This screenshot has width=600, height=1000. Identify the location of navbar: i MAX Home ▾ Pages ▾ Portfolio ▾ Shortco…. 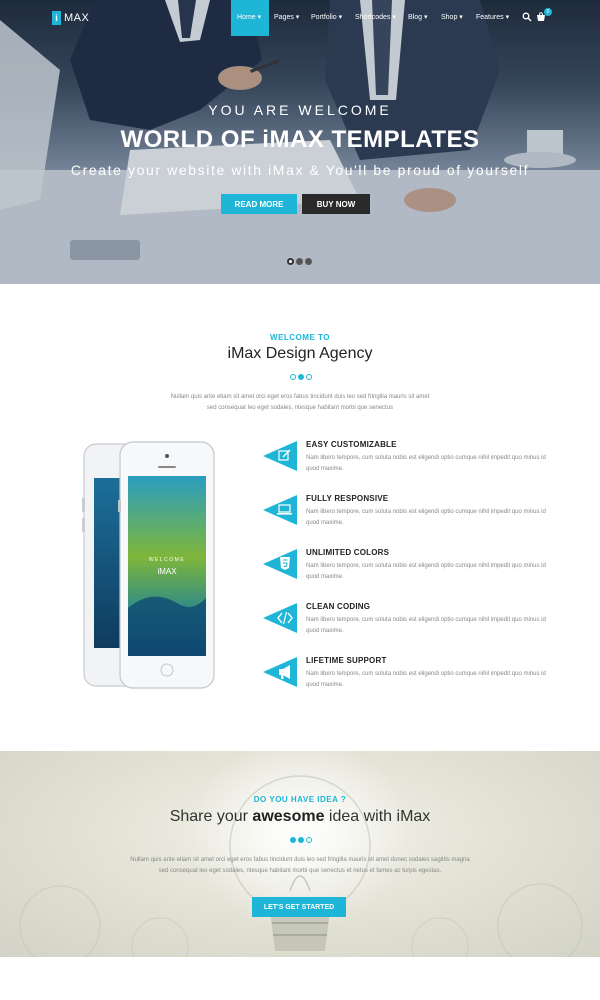
(300, 18).